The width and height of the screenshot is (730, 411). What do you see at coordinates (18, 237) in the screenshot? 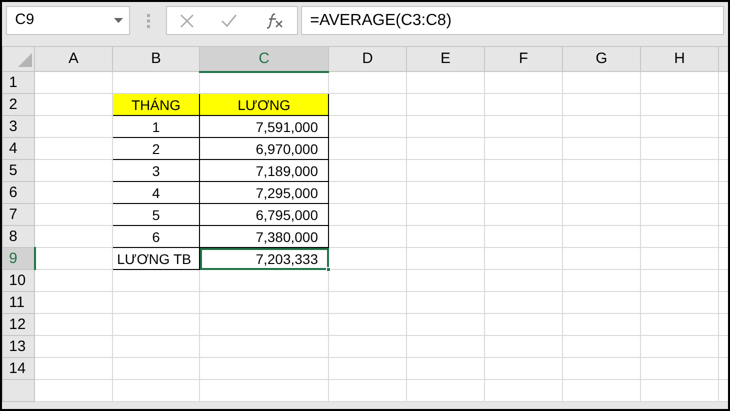
I see `row-header: 8` at bounding box center [18, 237].